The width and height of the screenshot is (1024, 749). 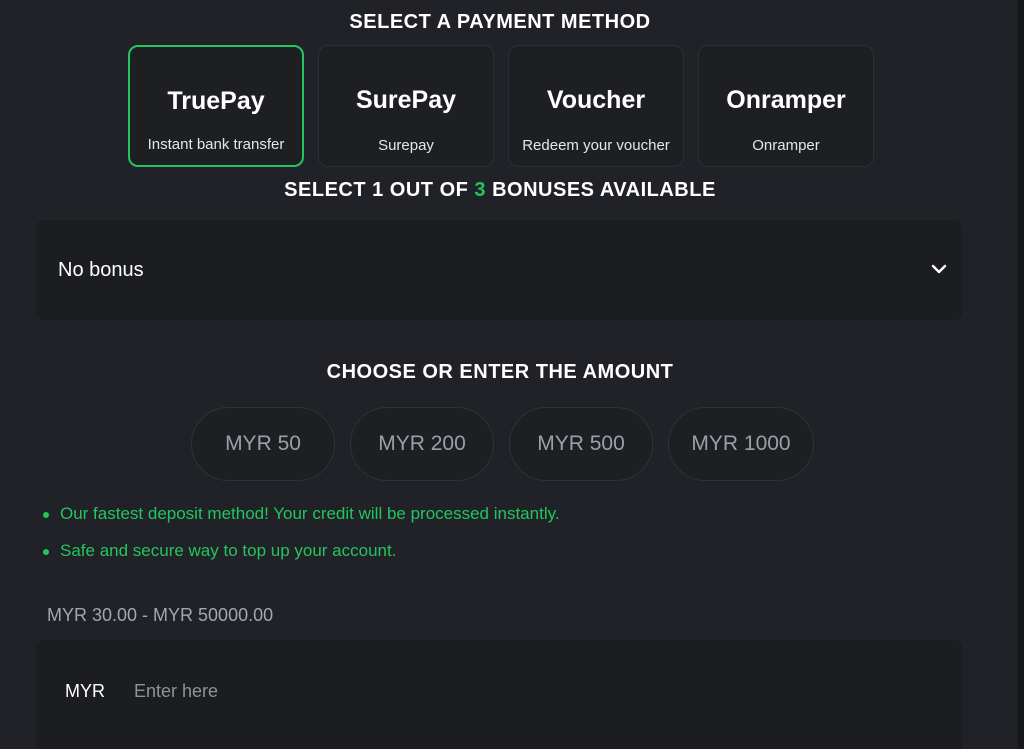 I want to click on payment-method-title: SELECT A PAYMENT METHOD, so click(x=500, y=22).